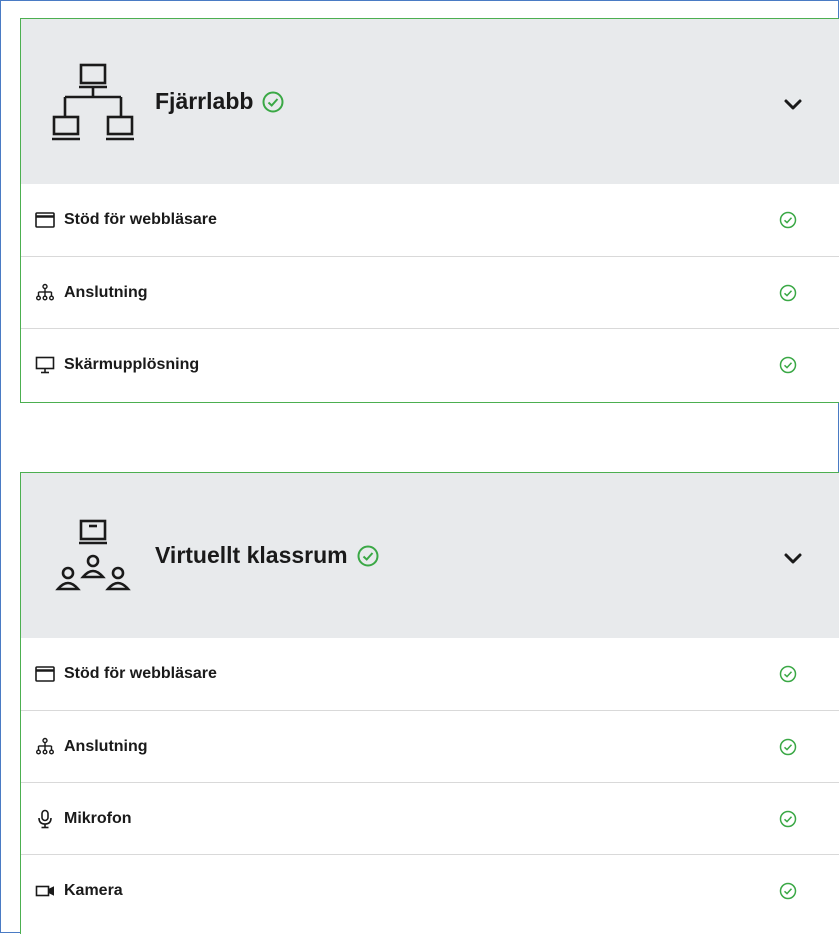 Image resolution: width=839 pixels, height=934 pixels. Describe the element at coordinates (430, 890) in the screenshot. I see `check-row-camera: Kamera` at that location.